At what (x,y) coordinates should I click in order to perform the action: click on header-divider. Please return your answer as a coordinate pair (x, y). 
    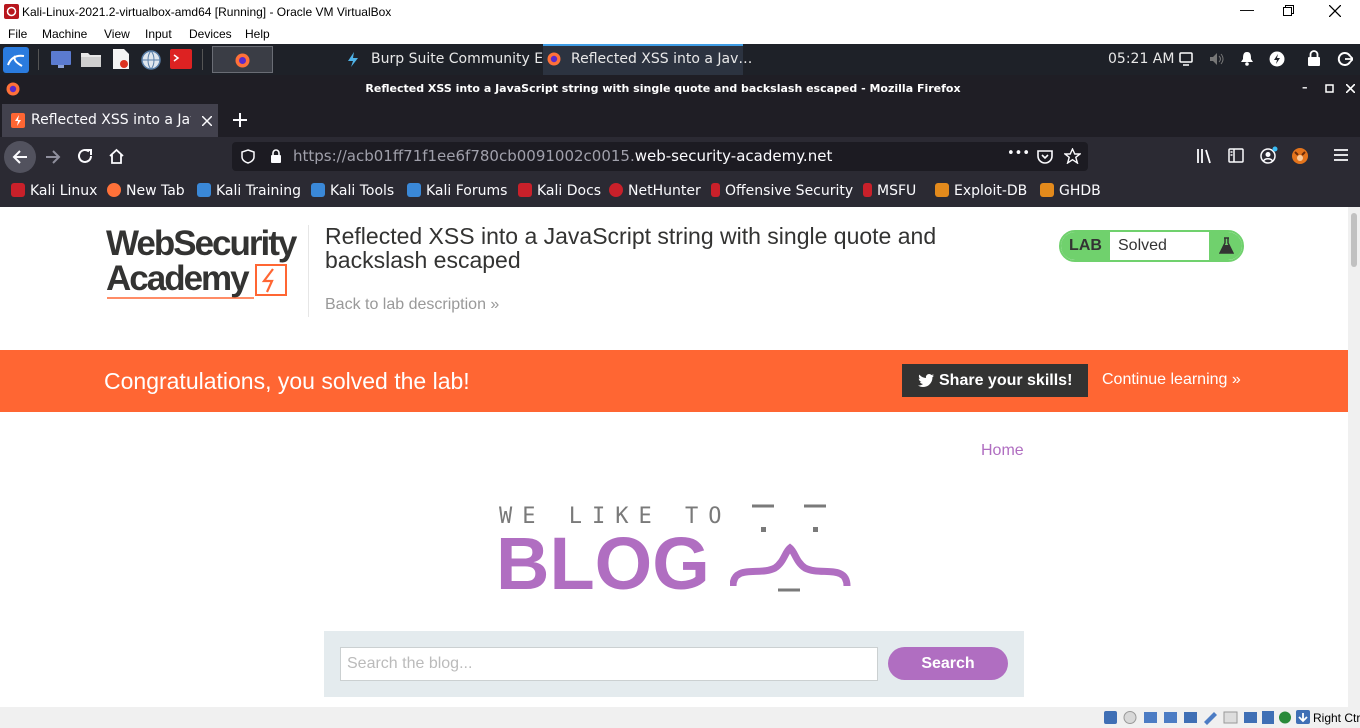
    Looking at the image, I should click on (308, 271).